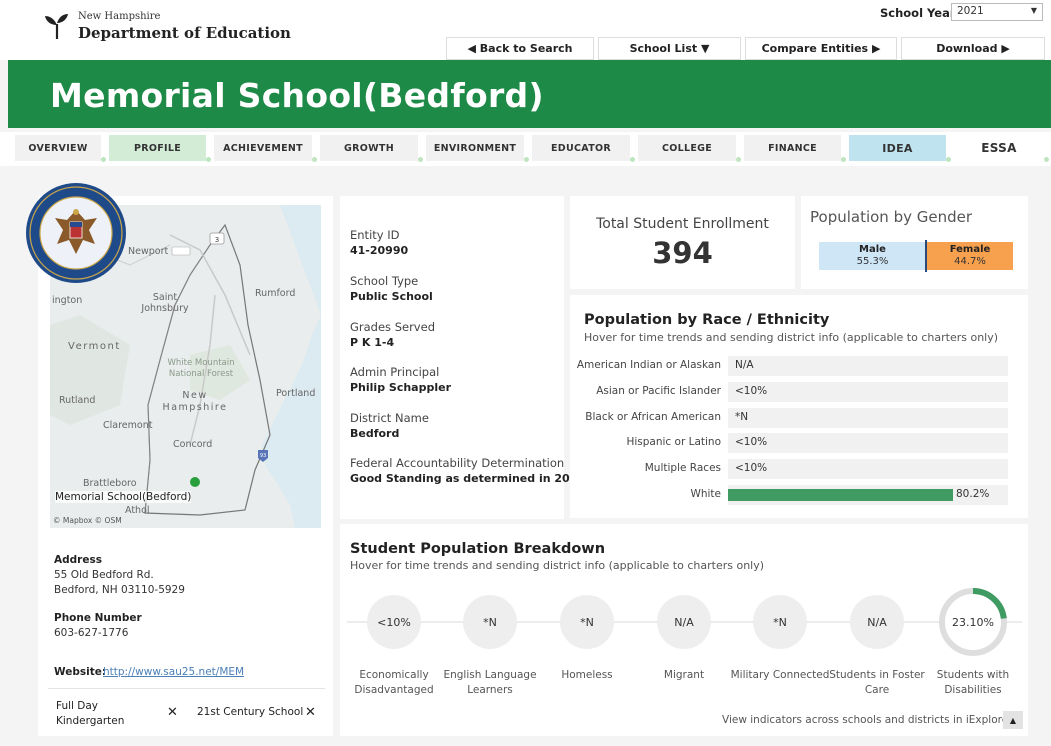 This screenshot has width=1051, height=746. I want to click on race-row: American Indian or Alaskan N/A, so click(800, 366).